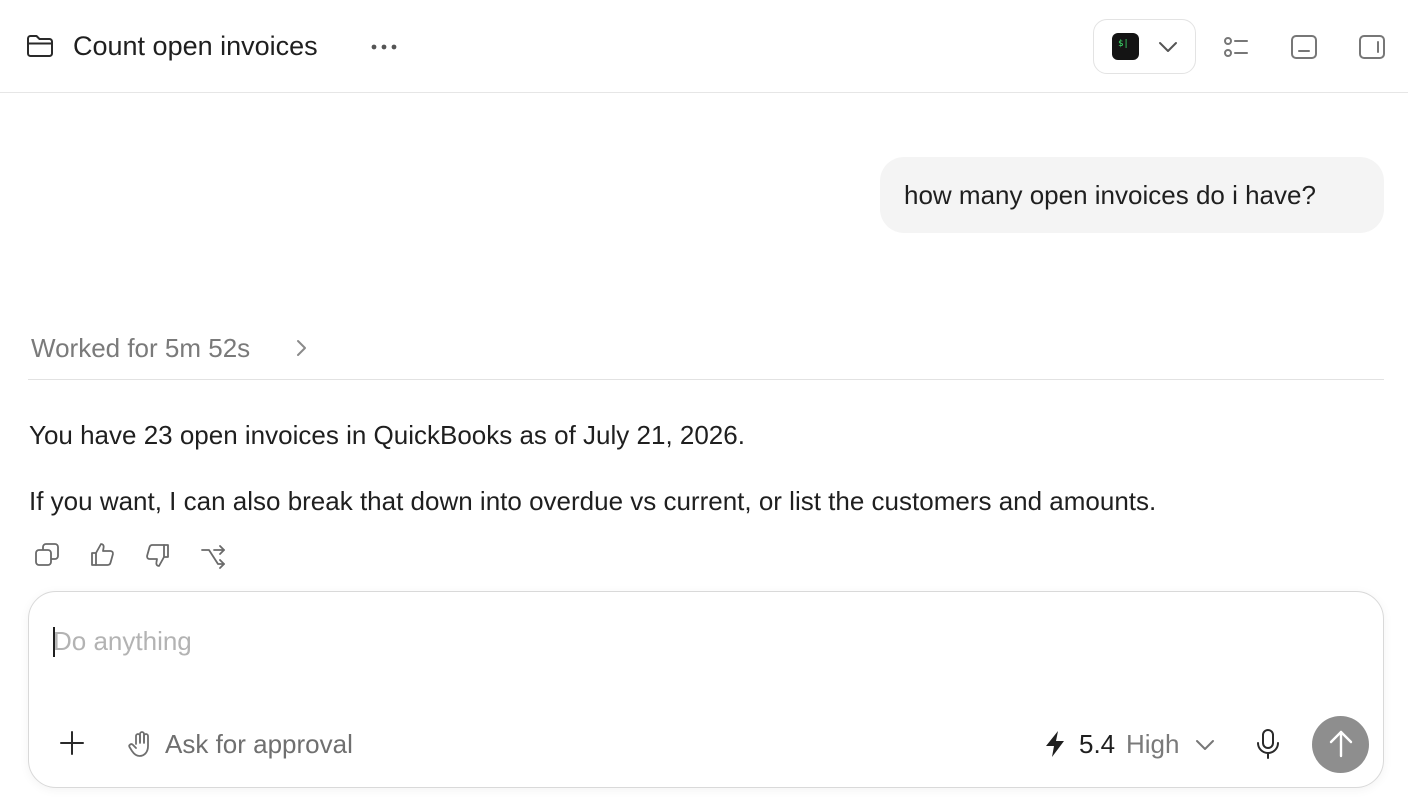 Image resolution: width=1408 pixels, height=810 pixels. What do you see at coordinates (102, 555) in the screenshot?
I see `thumbs-up-icon` at bounding box center [102, 555].